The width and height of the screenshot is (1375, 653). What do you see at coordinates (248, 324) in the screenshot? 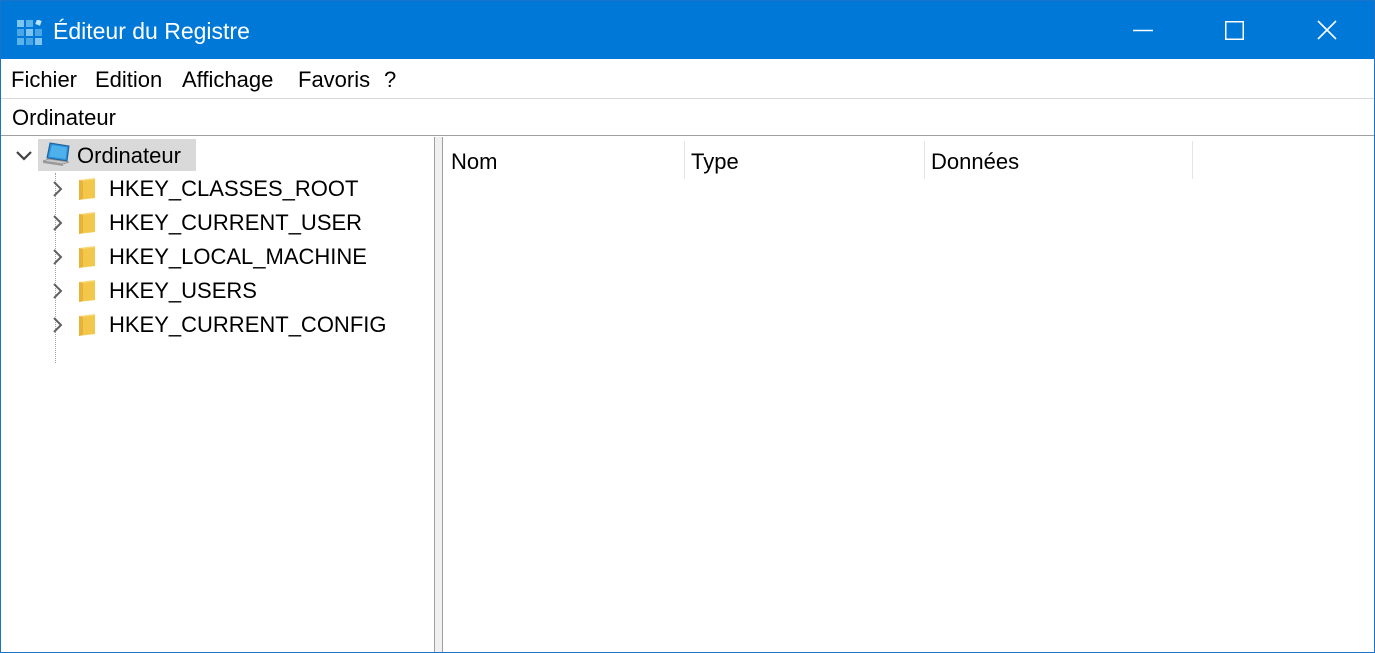
I see `tree-item-label: HKEY_CURRENT_CONFIG` at bounding box center [248, 324].